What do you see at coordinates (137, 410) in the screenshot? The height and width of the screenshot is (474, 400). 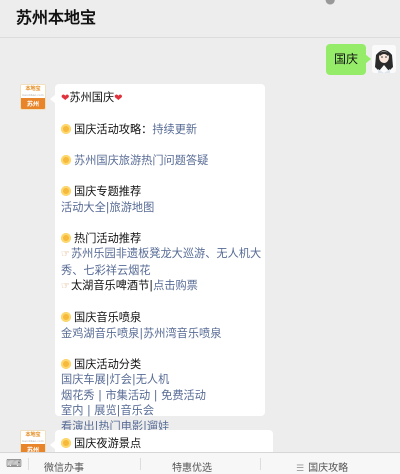 I see `concert-link: 音乐会` at bounding box center [137, 410].